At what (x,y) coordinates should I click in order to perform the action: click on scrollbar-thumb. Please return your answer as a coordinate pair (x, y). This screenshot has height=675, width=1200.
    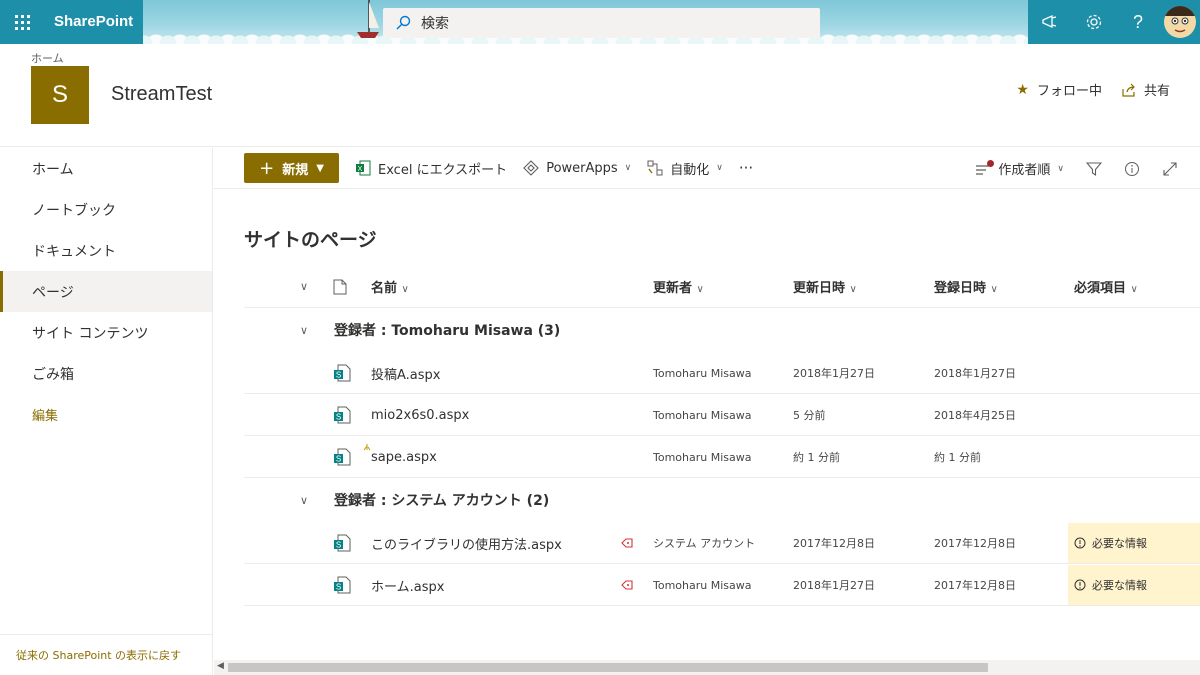
    Looking at the image, I should click on (608, 667).